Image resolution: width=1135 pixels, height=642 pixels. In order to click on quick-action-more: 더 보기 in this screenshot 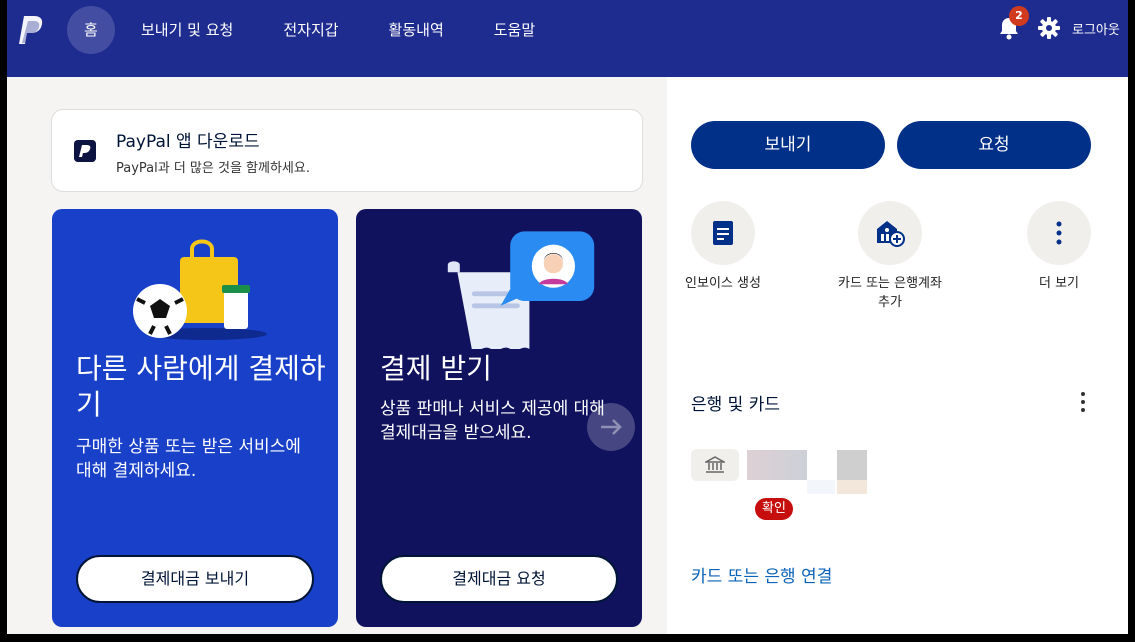, I will do `click(1059, 247)`.